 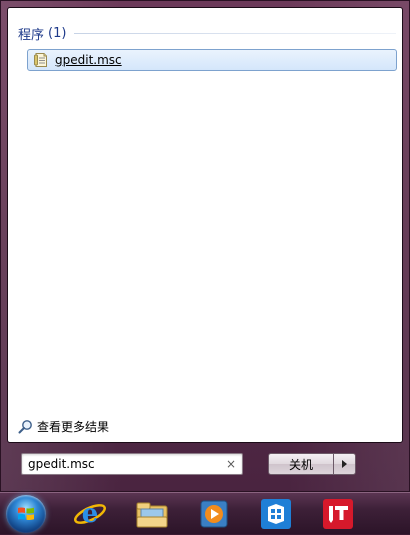 I want to click on media-player-icon, so click(x=214, y=514).